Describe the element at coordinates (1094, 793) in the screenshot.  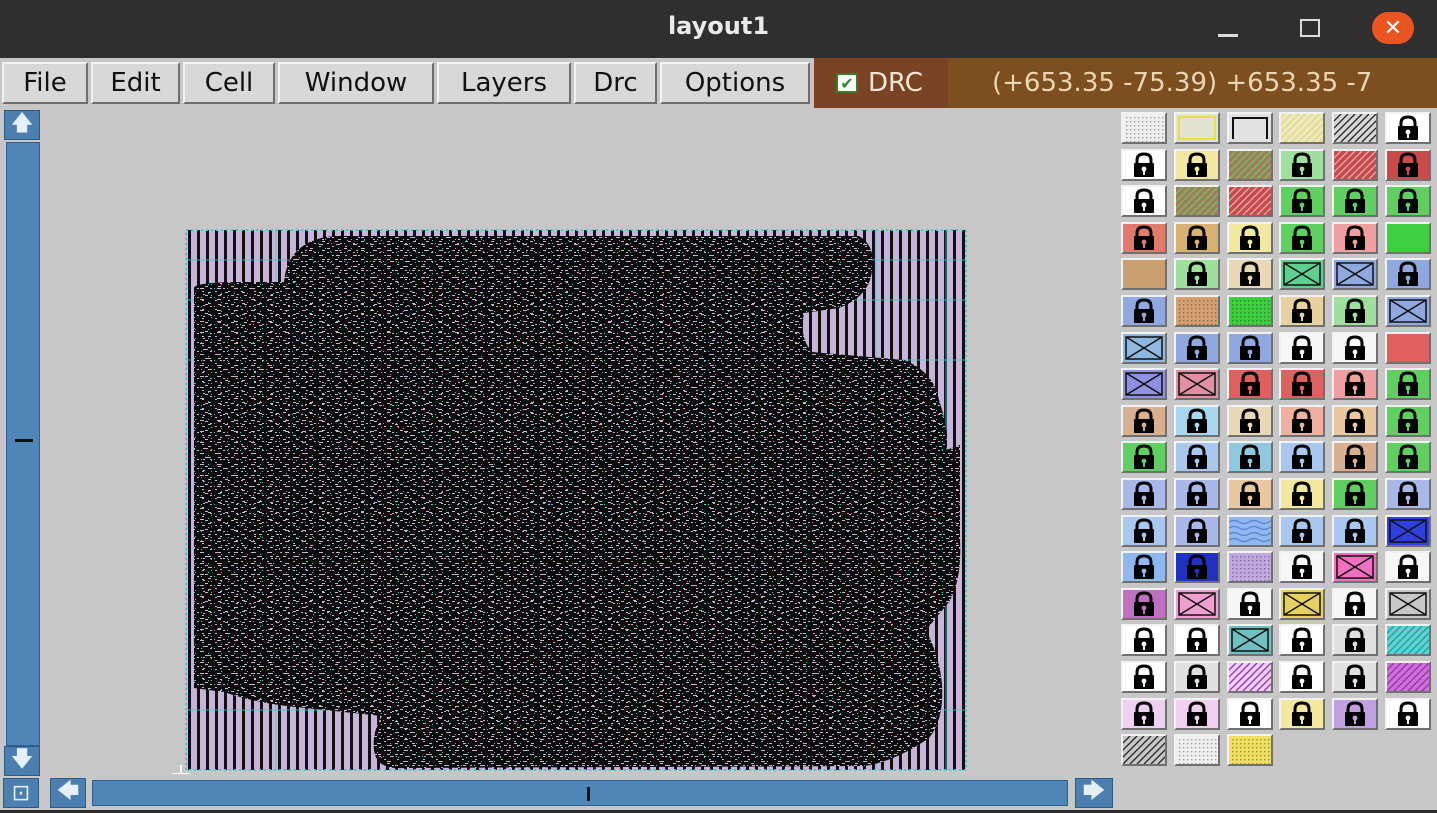
I see `scroll-right-button: 🡆` at that location.